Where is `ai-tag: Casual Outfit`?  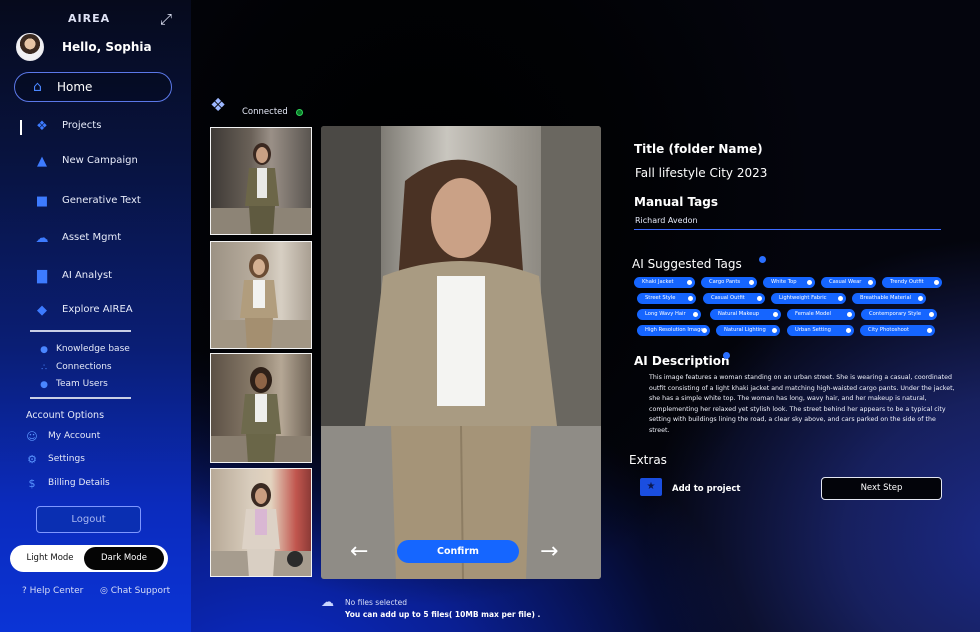
ai-tag: Casual Outfit is located at coordinates (734, 298).